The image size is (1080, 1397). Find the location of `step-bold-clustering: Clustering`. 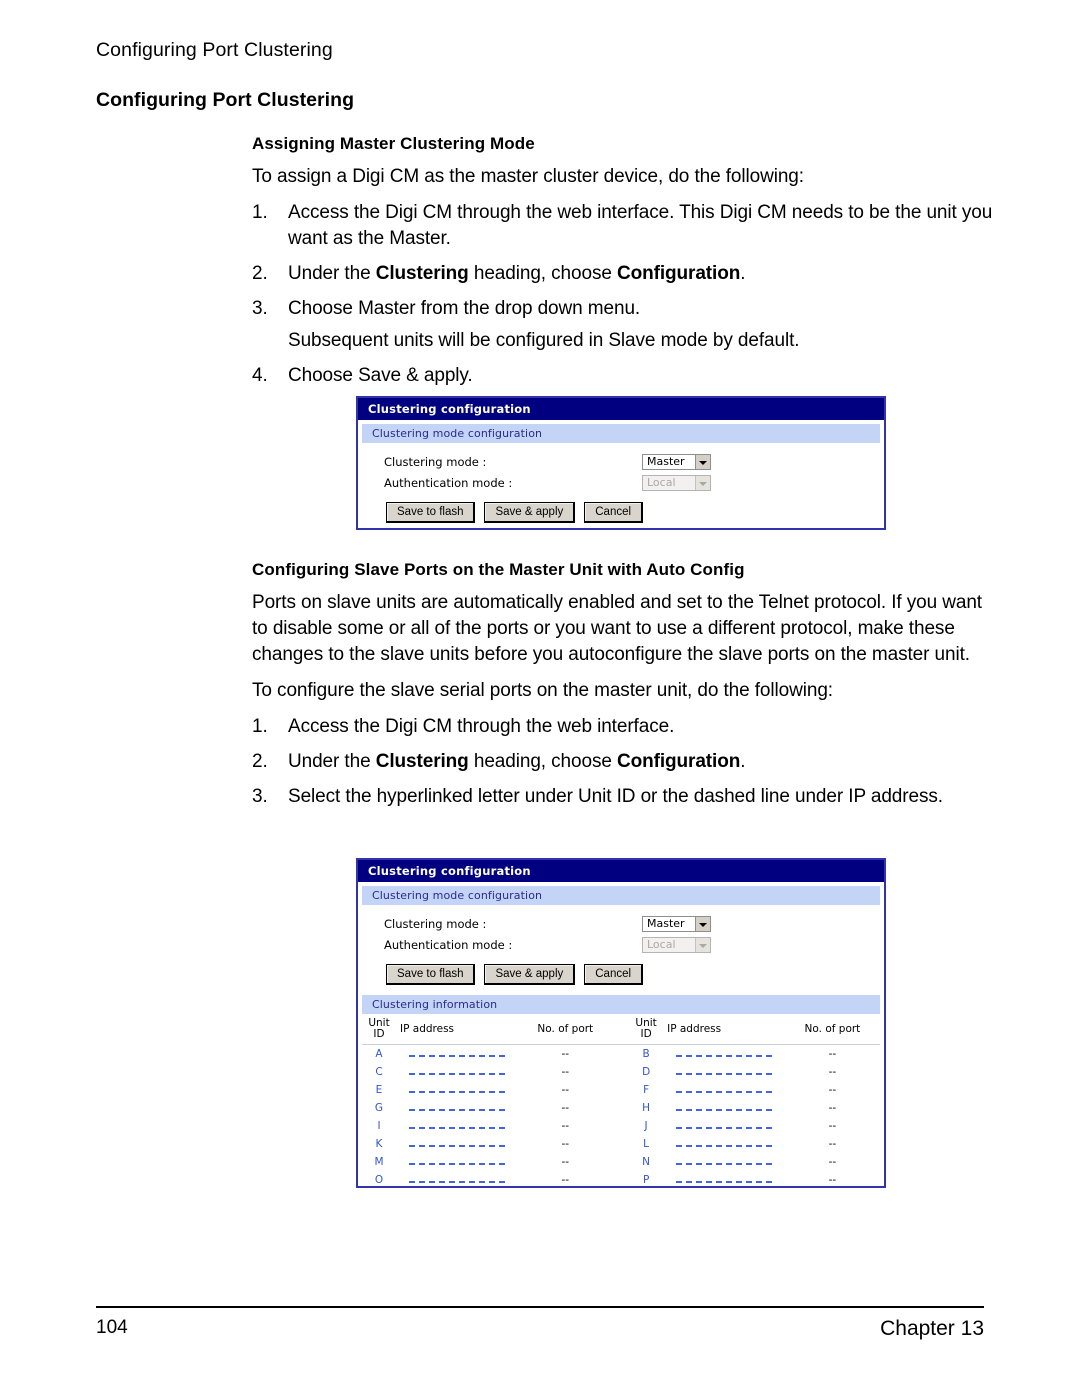

step-bold-clustering: Clustering is located at coordinates (422, 273).